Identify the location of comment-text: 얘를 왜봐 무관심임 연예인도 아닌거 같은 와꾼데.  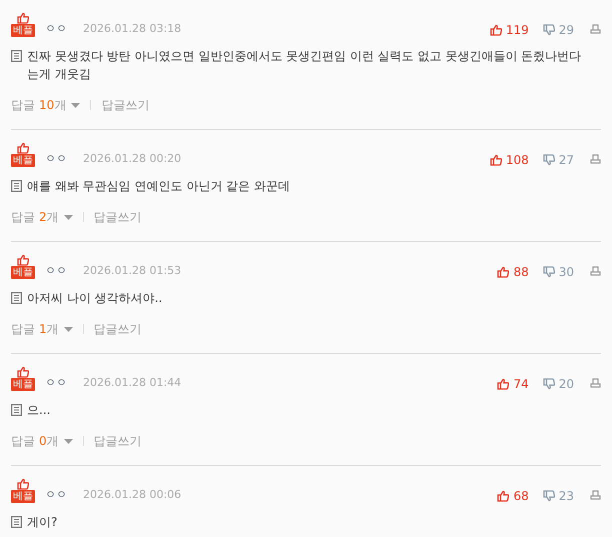
(158, 186).